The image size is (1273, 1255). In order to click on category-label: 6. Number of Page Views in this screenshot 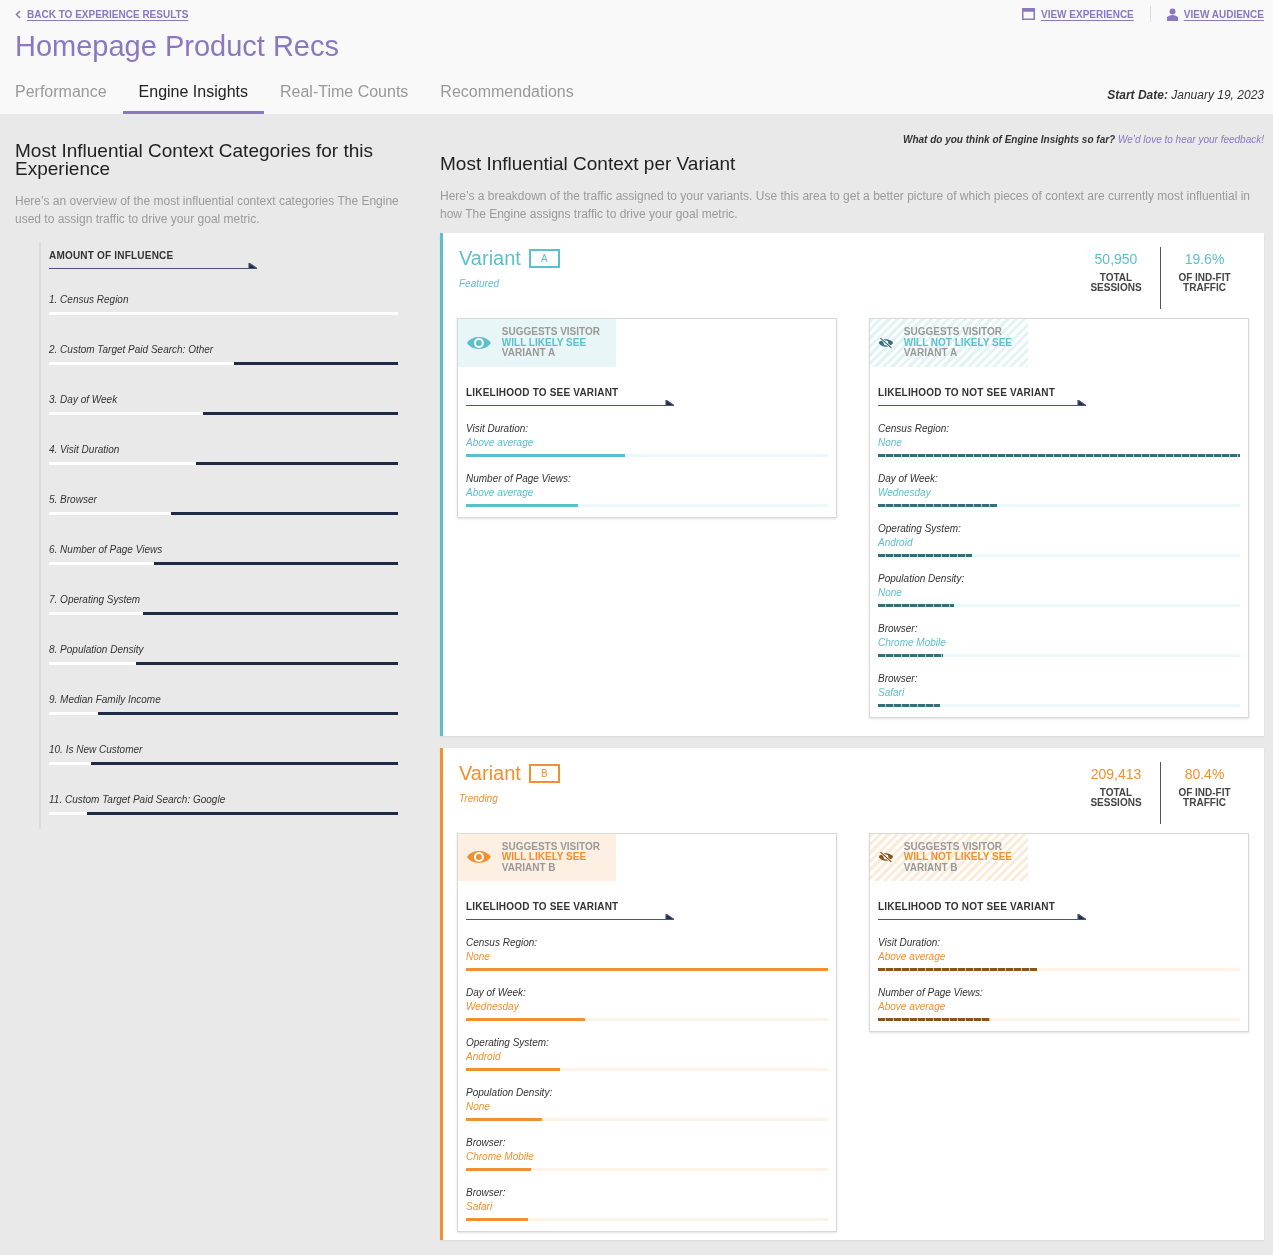, I will do `click(106, 549)`.